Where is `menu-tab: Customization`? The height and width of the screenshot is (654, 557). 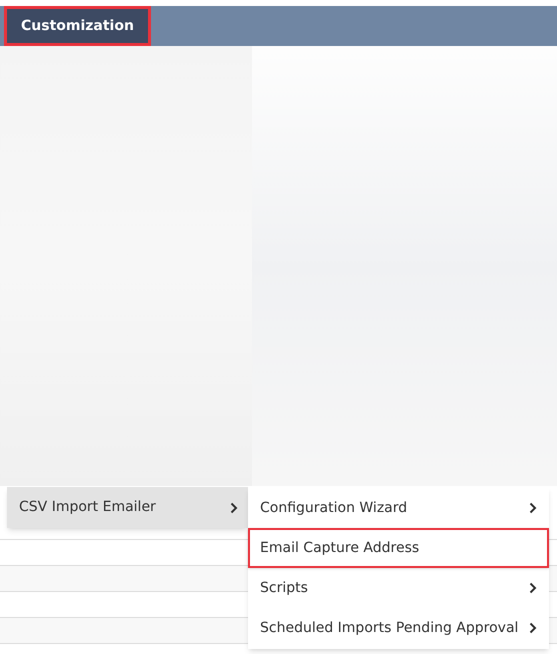 menu-tab: Customization is located at coordinates (77, 26).